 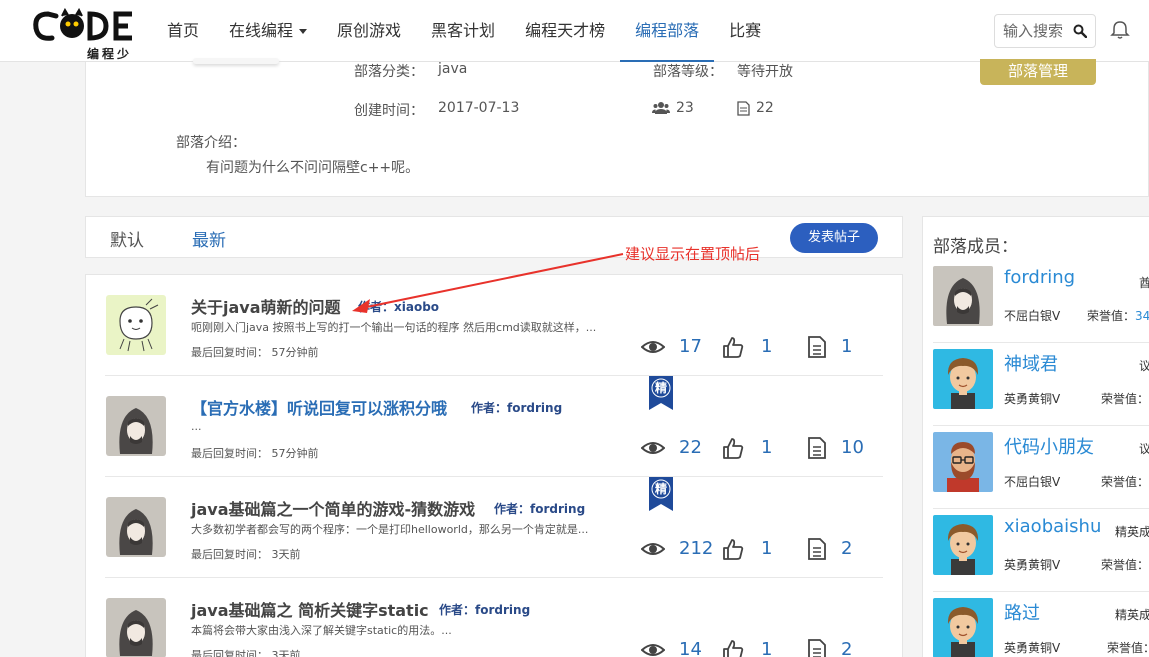 What do you see at coordinates (661, 393) in the screenshot?
I see `featured-badge: 精` at bounding box center [661, 393].